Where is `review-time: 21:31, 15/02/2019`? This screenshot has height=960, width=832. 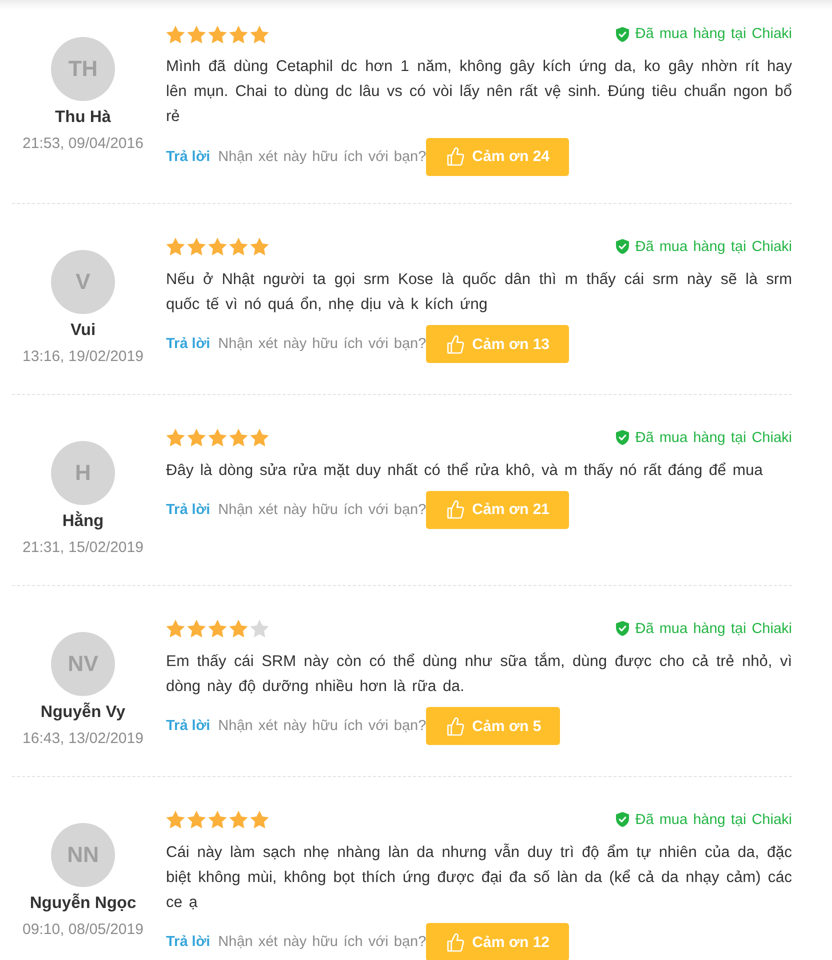 review-time: 21:31, 15/02/2019 is located at coordinates (83, 548).